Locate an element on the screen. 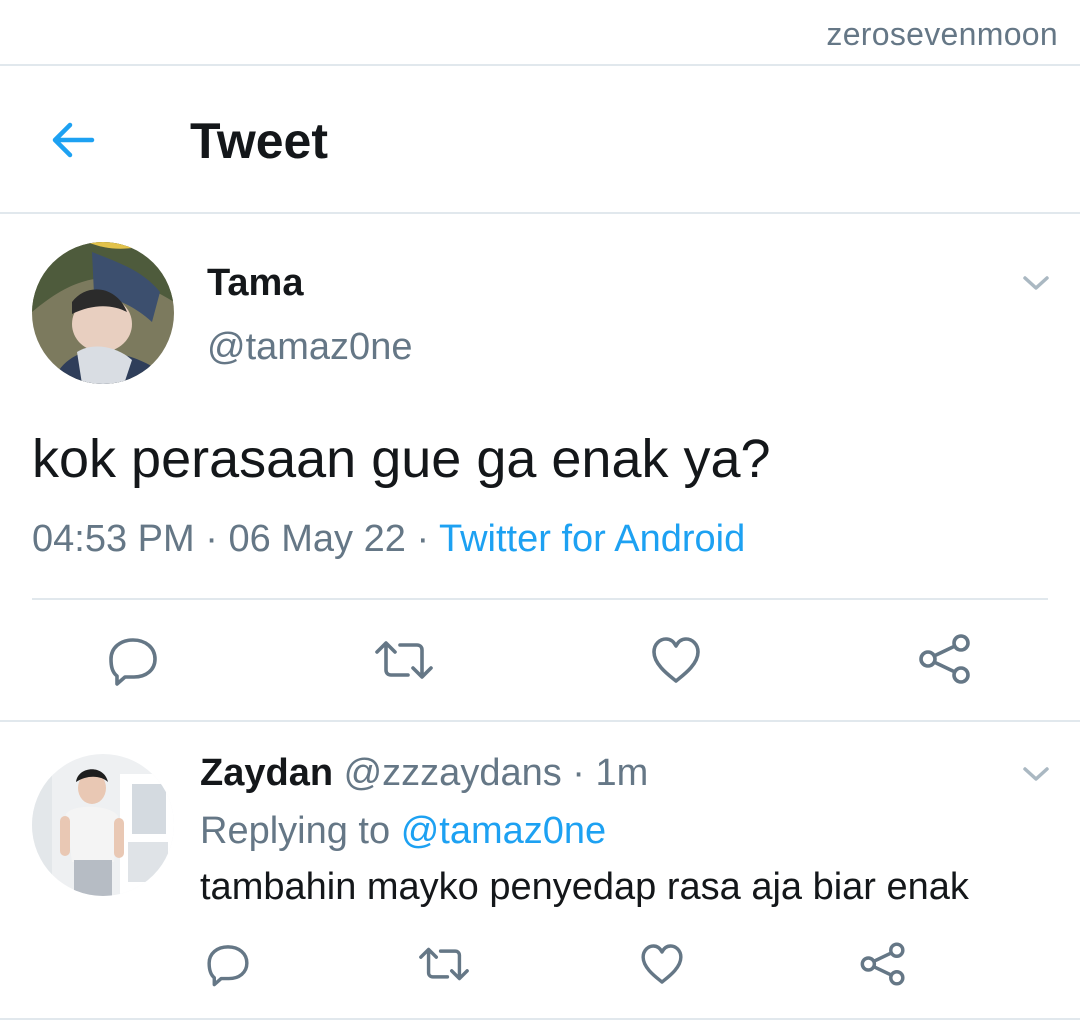 Image resolution: width=1080 pixels, height=1034 pixels. tweet-source-link: Twitter for Android is located at coordinates (592, 539).